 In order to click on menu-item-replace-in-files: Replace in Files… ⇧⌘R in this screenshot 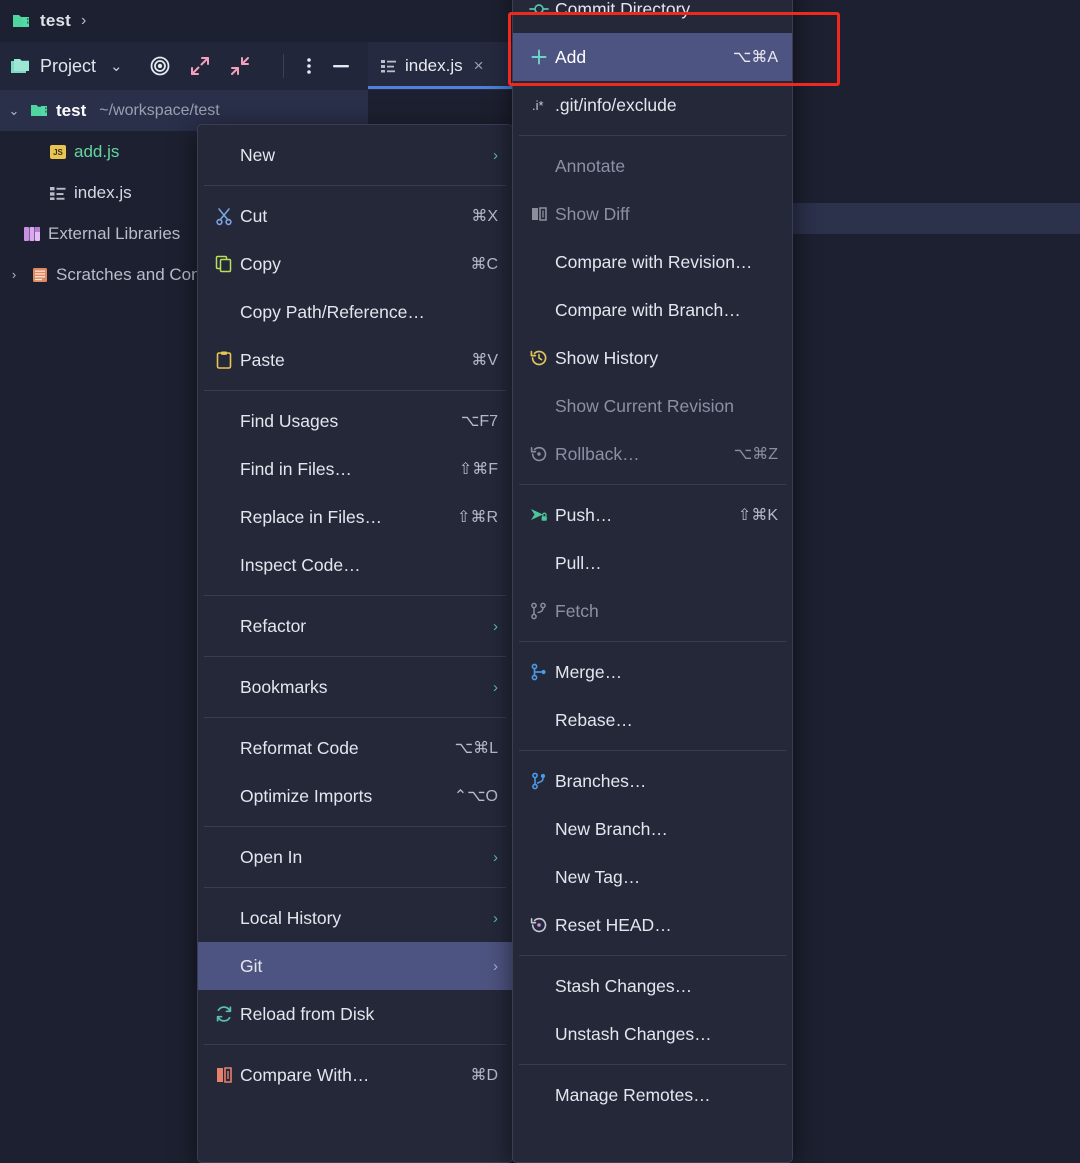, I will do `click(355, 517)`.